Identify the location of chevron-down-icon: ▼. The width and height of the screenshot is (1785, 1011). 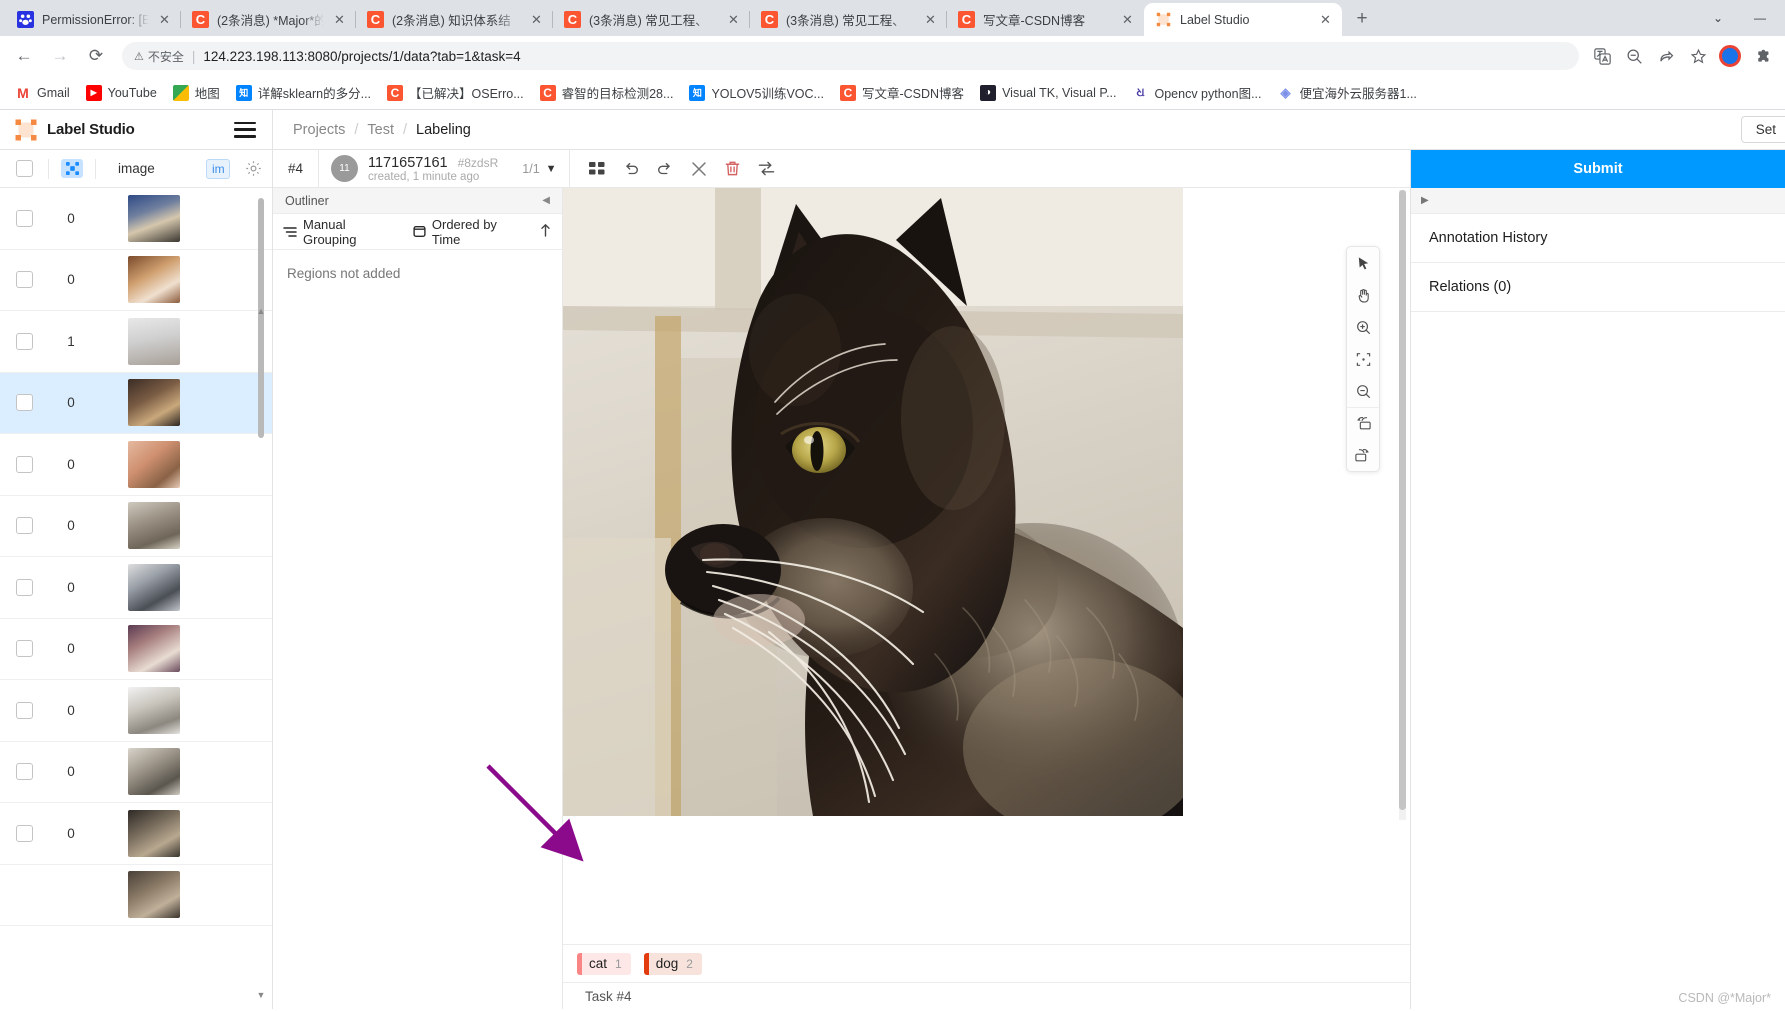
(551, 169).